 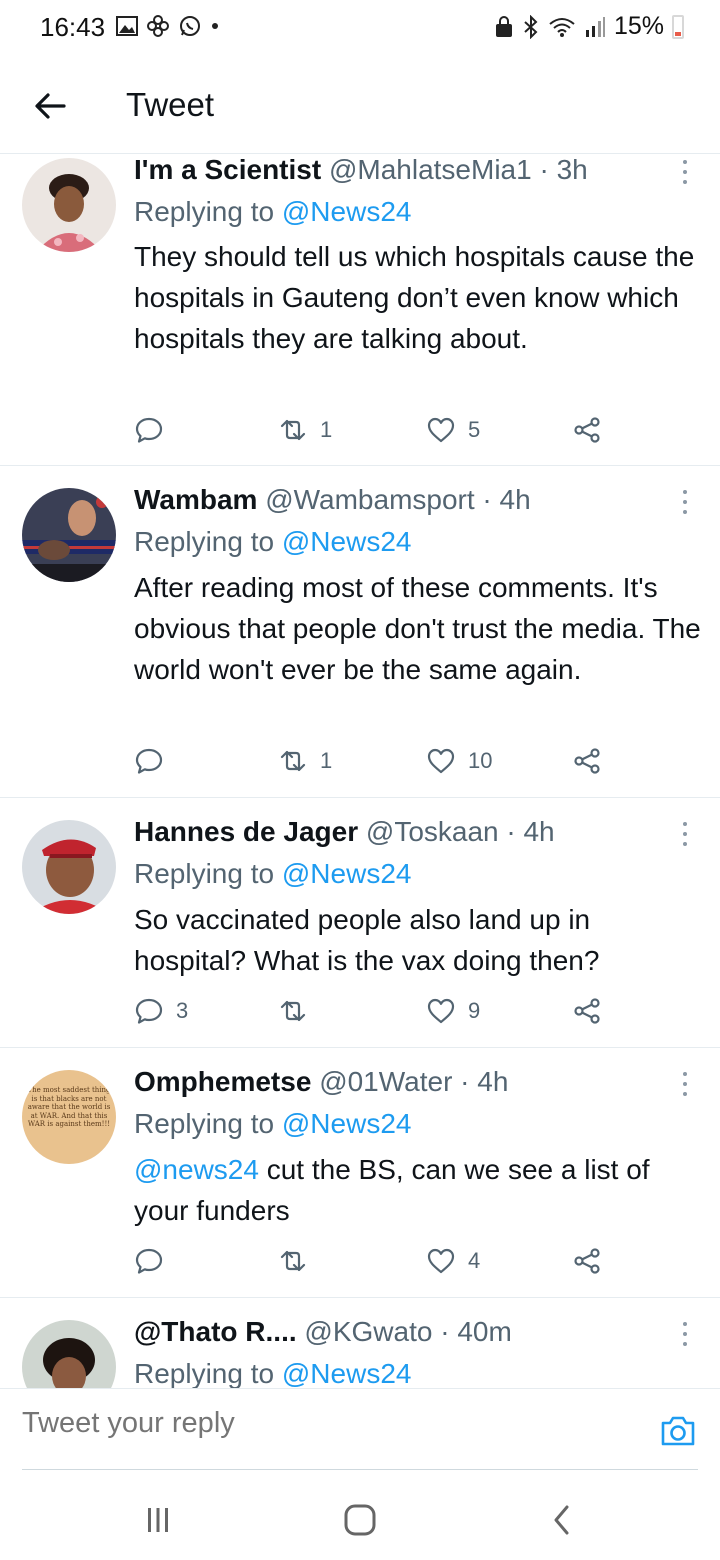 What do you see at coordinates (408, 1331) in the screenshot?
I see `author-meta: @KGwato · 40m` at bounding box center [408, 1331].